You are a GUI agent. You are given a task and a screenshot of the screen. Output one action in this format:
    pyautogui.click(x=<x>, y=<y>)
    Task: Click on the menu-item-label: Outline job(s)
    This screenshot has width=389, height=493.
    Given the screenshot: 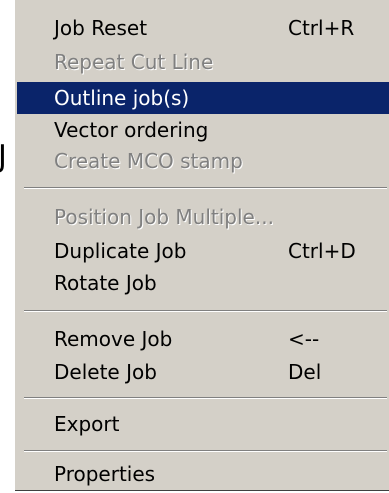 What is the action you would take?
    pyautogui.click(x=122, y=98)
    